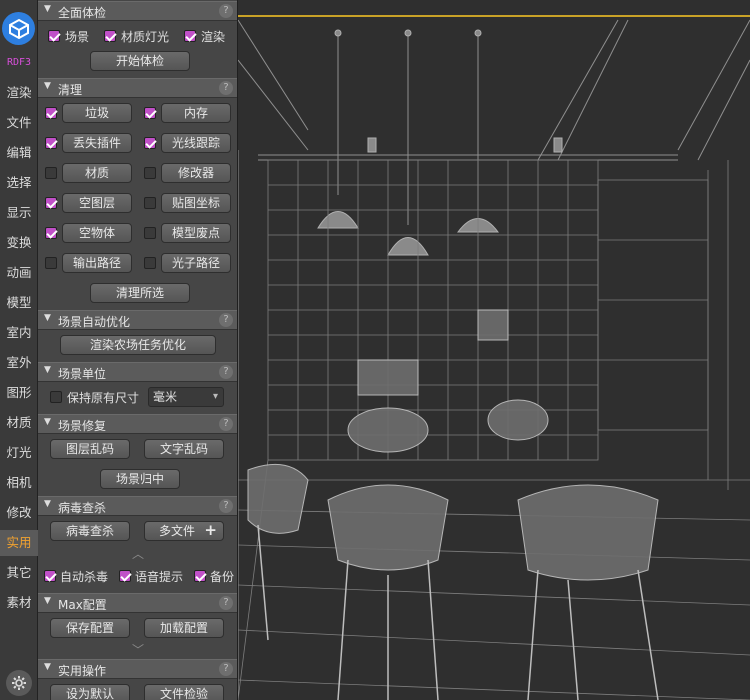  What do you see at coordinates (150, 113) in the screenshot?
I see `checkbox-memory` at bounding box center [150, 113].